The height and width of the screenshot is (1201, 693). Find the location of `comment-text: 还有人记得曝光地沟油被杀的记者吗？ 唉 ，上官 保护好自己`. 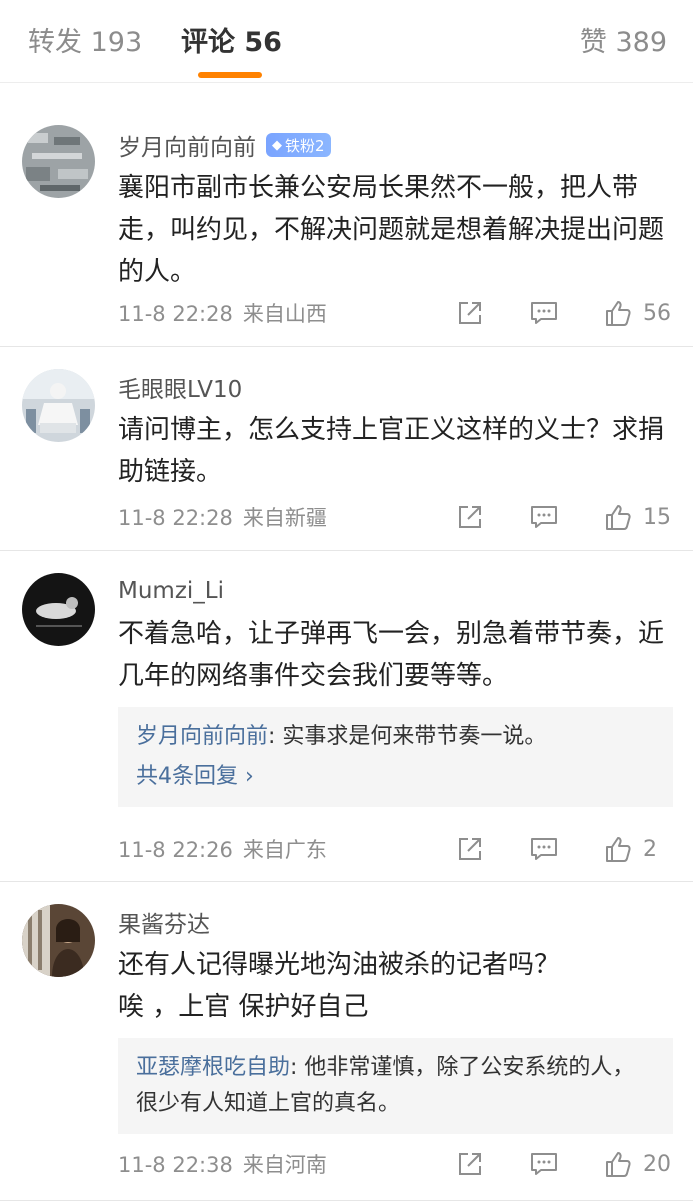

comment-text: 还有人记得曝光地沟油被杀的记者吗？ 唉 ，上官 保护好自己 is located at coordinates (395, 986).